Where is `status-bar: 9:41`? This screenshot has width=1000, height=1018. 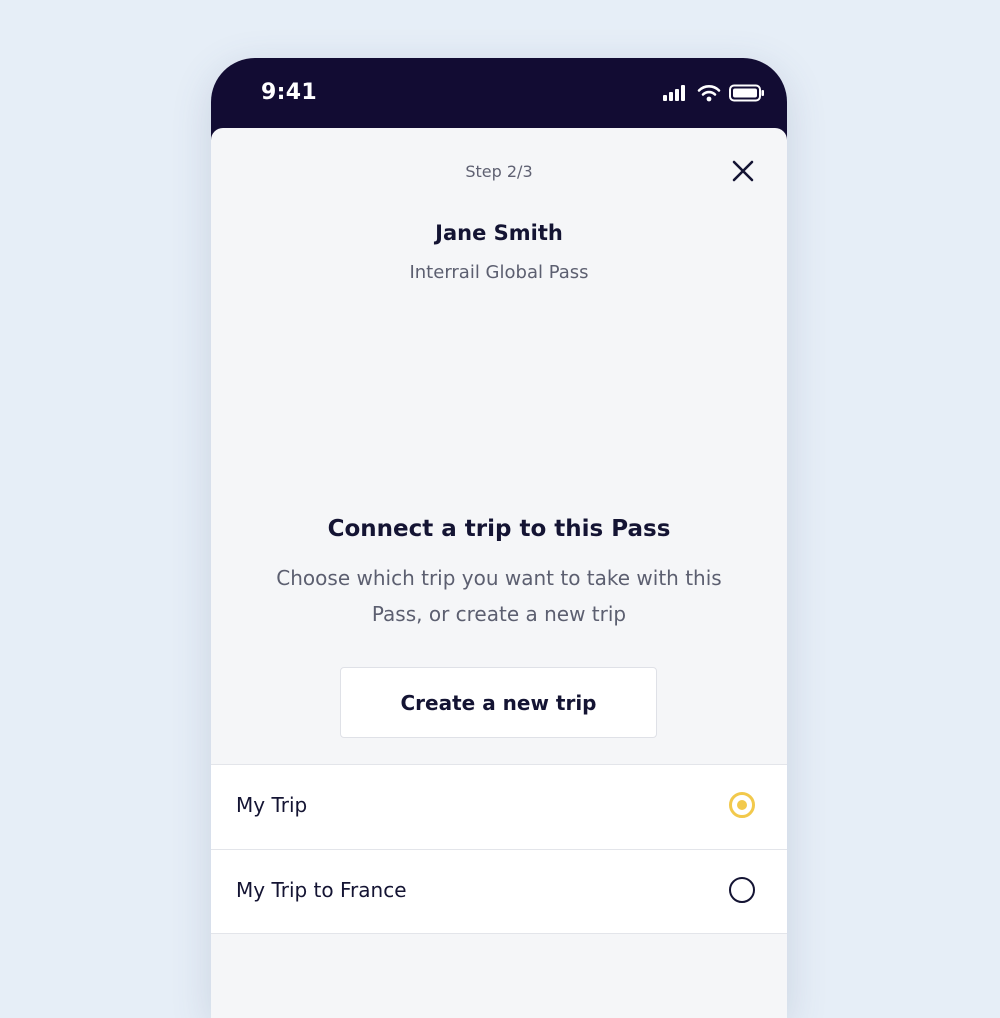 status-bar: 9:41 is located at coordinates (499, 93).